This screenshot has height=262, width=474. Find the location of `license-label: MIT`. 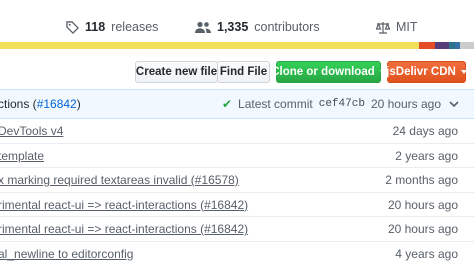

license-label: MIT is located at coordinates (407, 27).